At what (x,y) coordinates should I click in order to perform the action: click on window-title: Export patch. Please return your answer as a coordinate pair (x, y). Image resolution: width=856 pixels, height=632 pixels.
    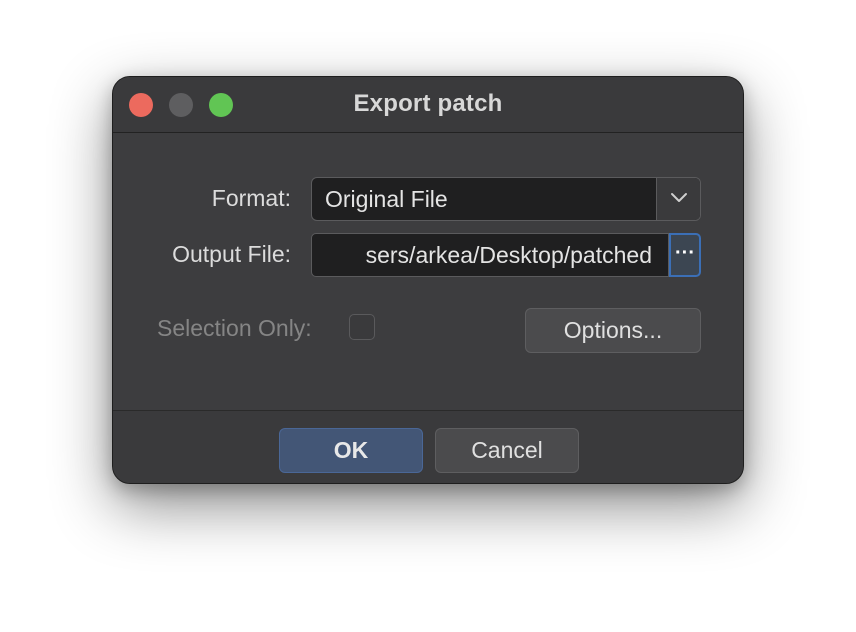
    Looking at the image, I should click on (428, 103).